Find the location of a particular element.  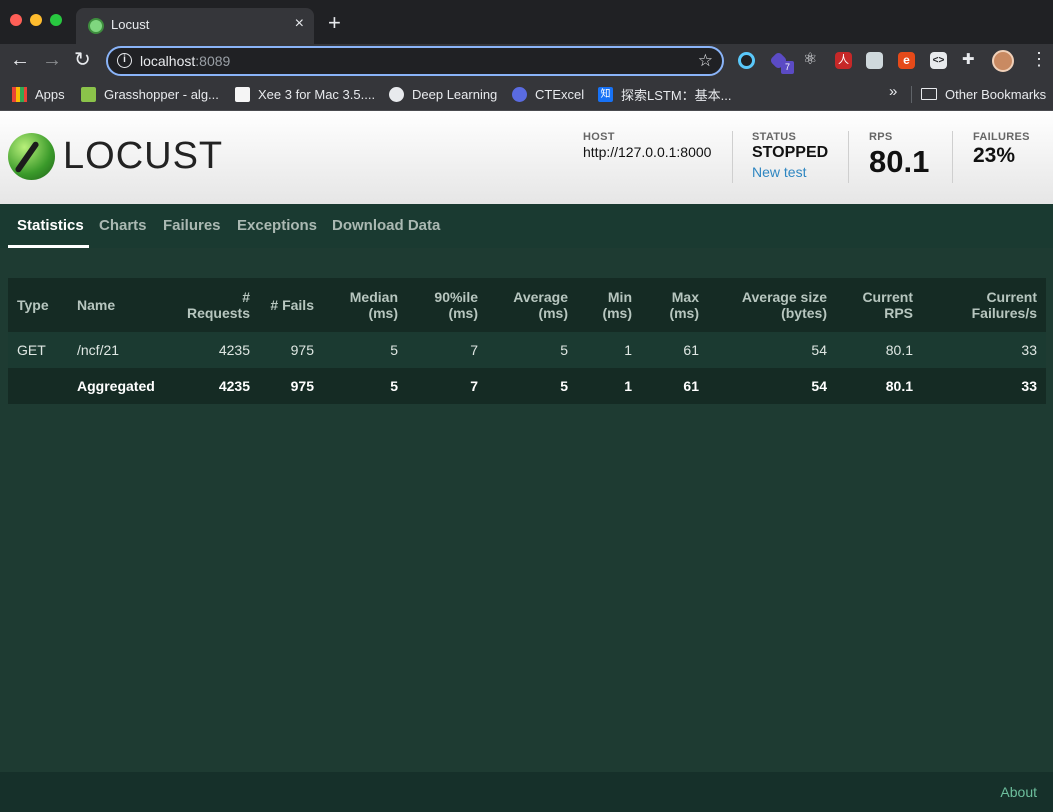

cell-type: GET is located at coordinates (38, 350).